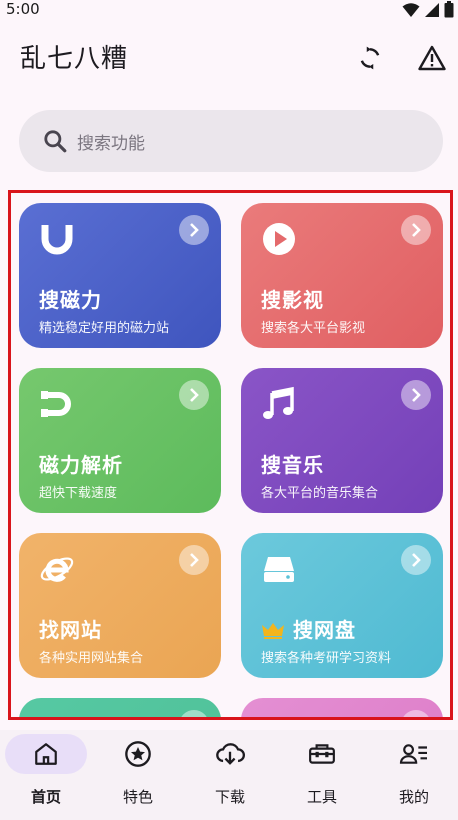 The height and width of the screenshot is (820, 458). Describe the element at coordinates (411, 9) in the screenshot. I see `wifi-icon` at that location.